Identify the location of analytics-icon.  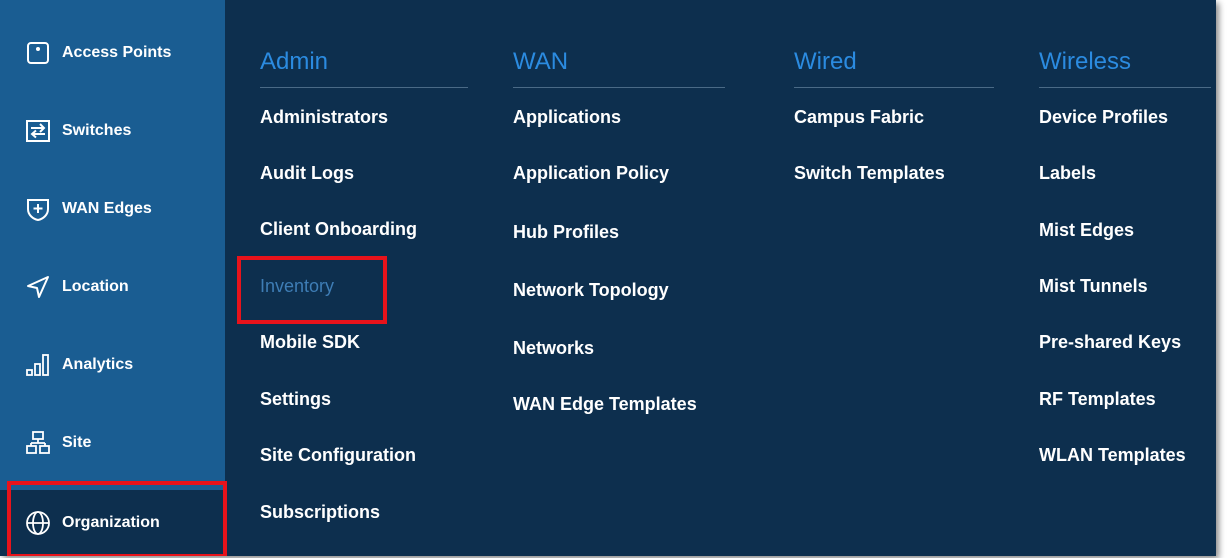
(38, 365).